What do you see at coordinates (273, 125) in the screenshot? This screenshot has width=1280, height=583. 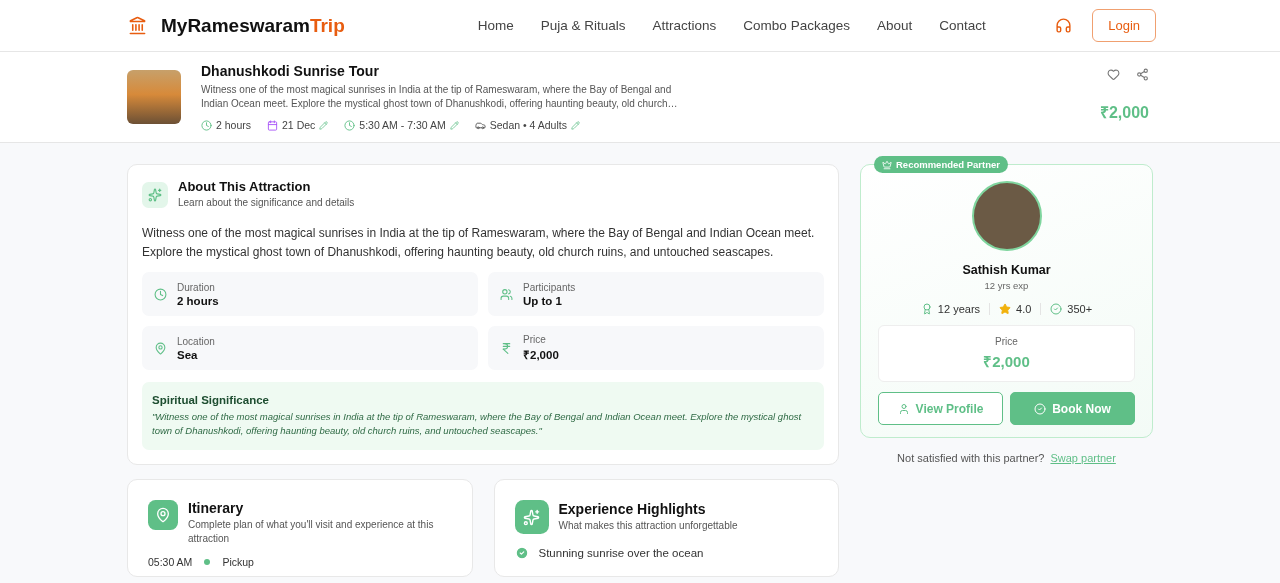 I see `calendar-icon` at bounding box center [273, 125].